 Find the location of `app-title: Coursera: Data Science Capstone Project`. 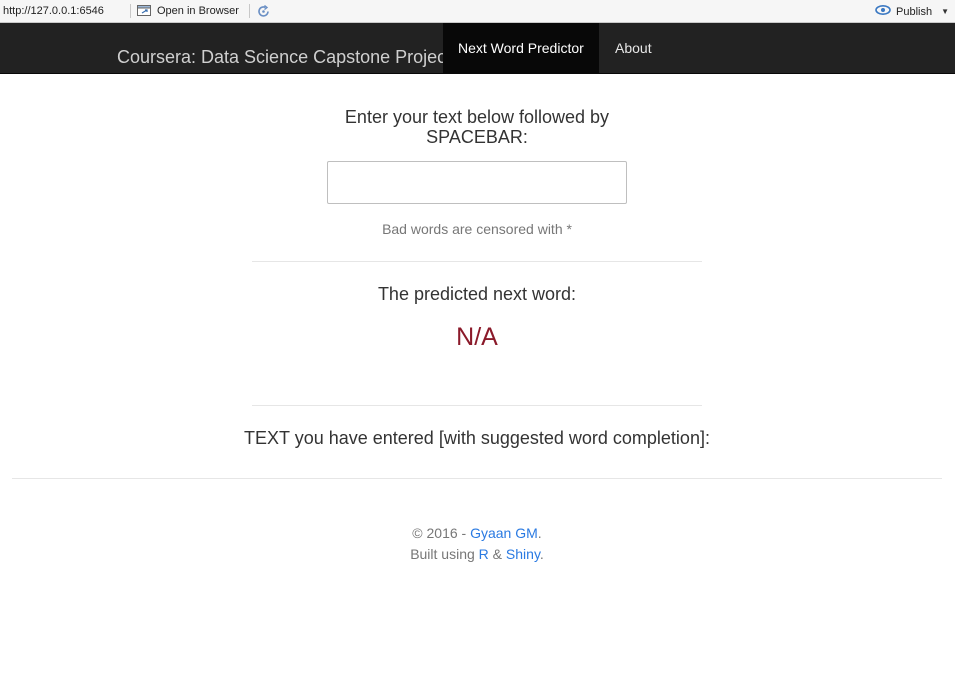

app-title: Coursera: Data Science Capstone Project is located at coordinates (284, 57).